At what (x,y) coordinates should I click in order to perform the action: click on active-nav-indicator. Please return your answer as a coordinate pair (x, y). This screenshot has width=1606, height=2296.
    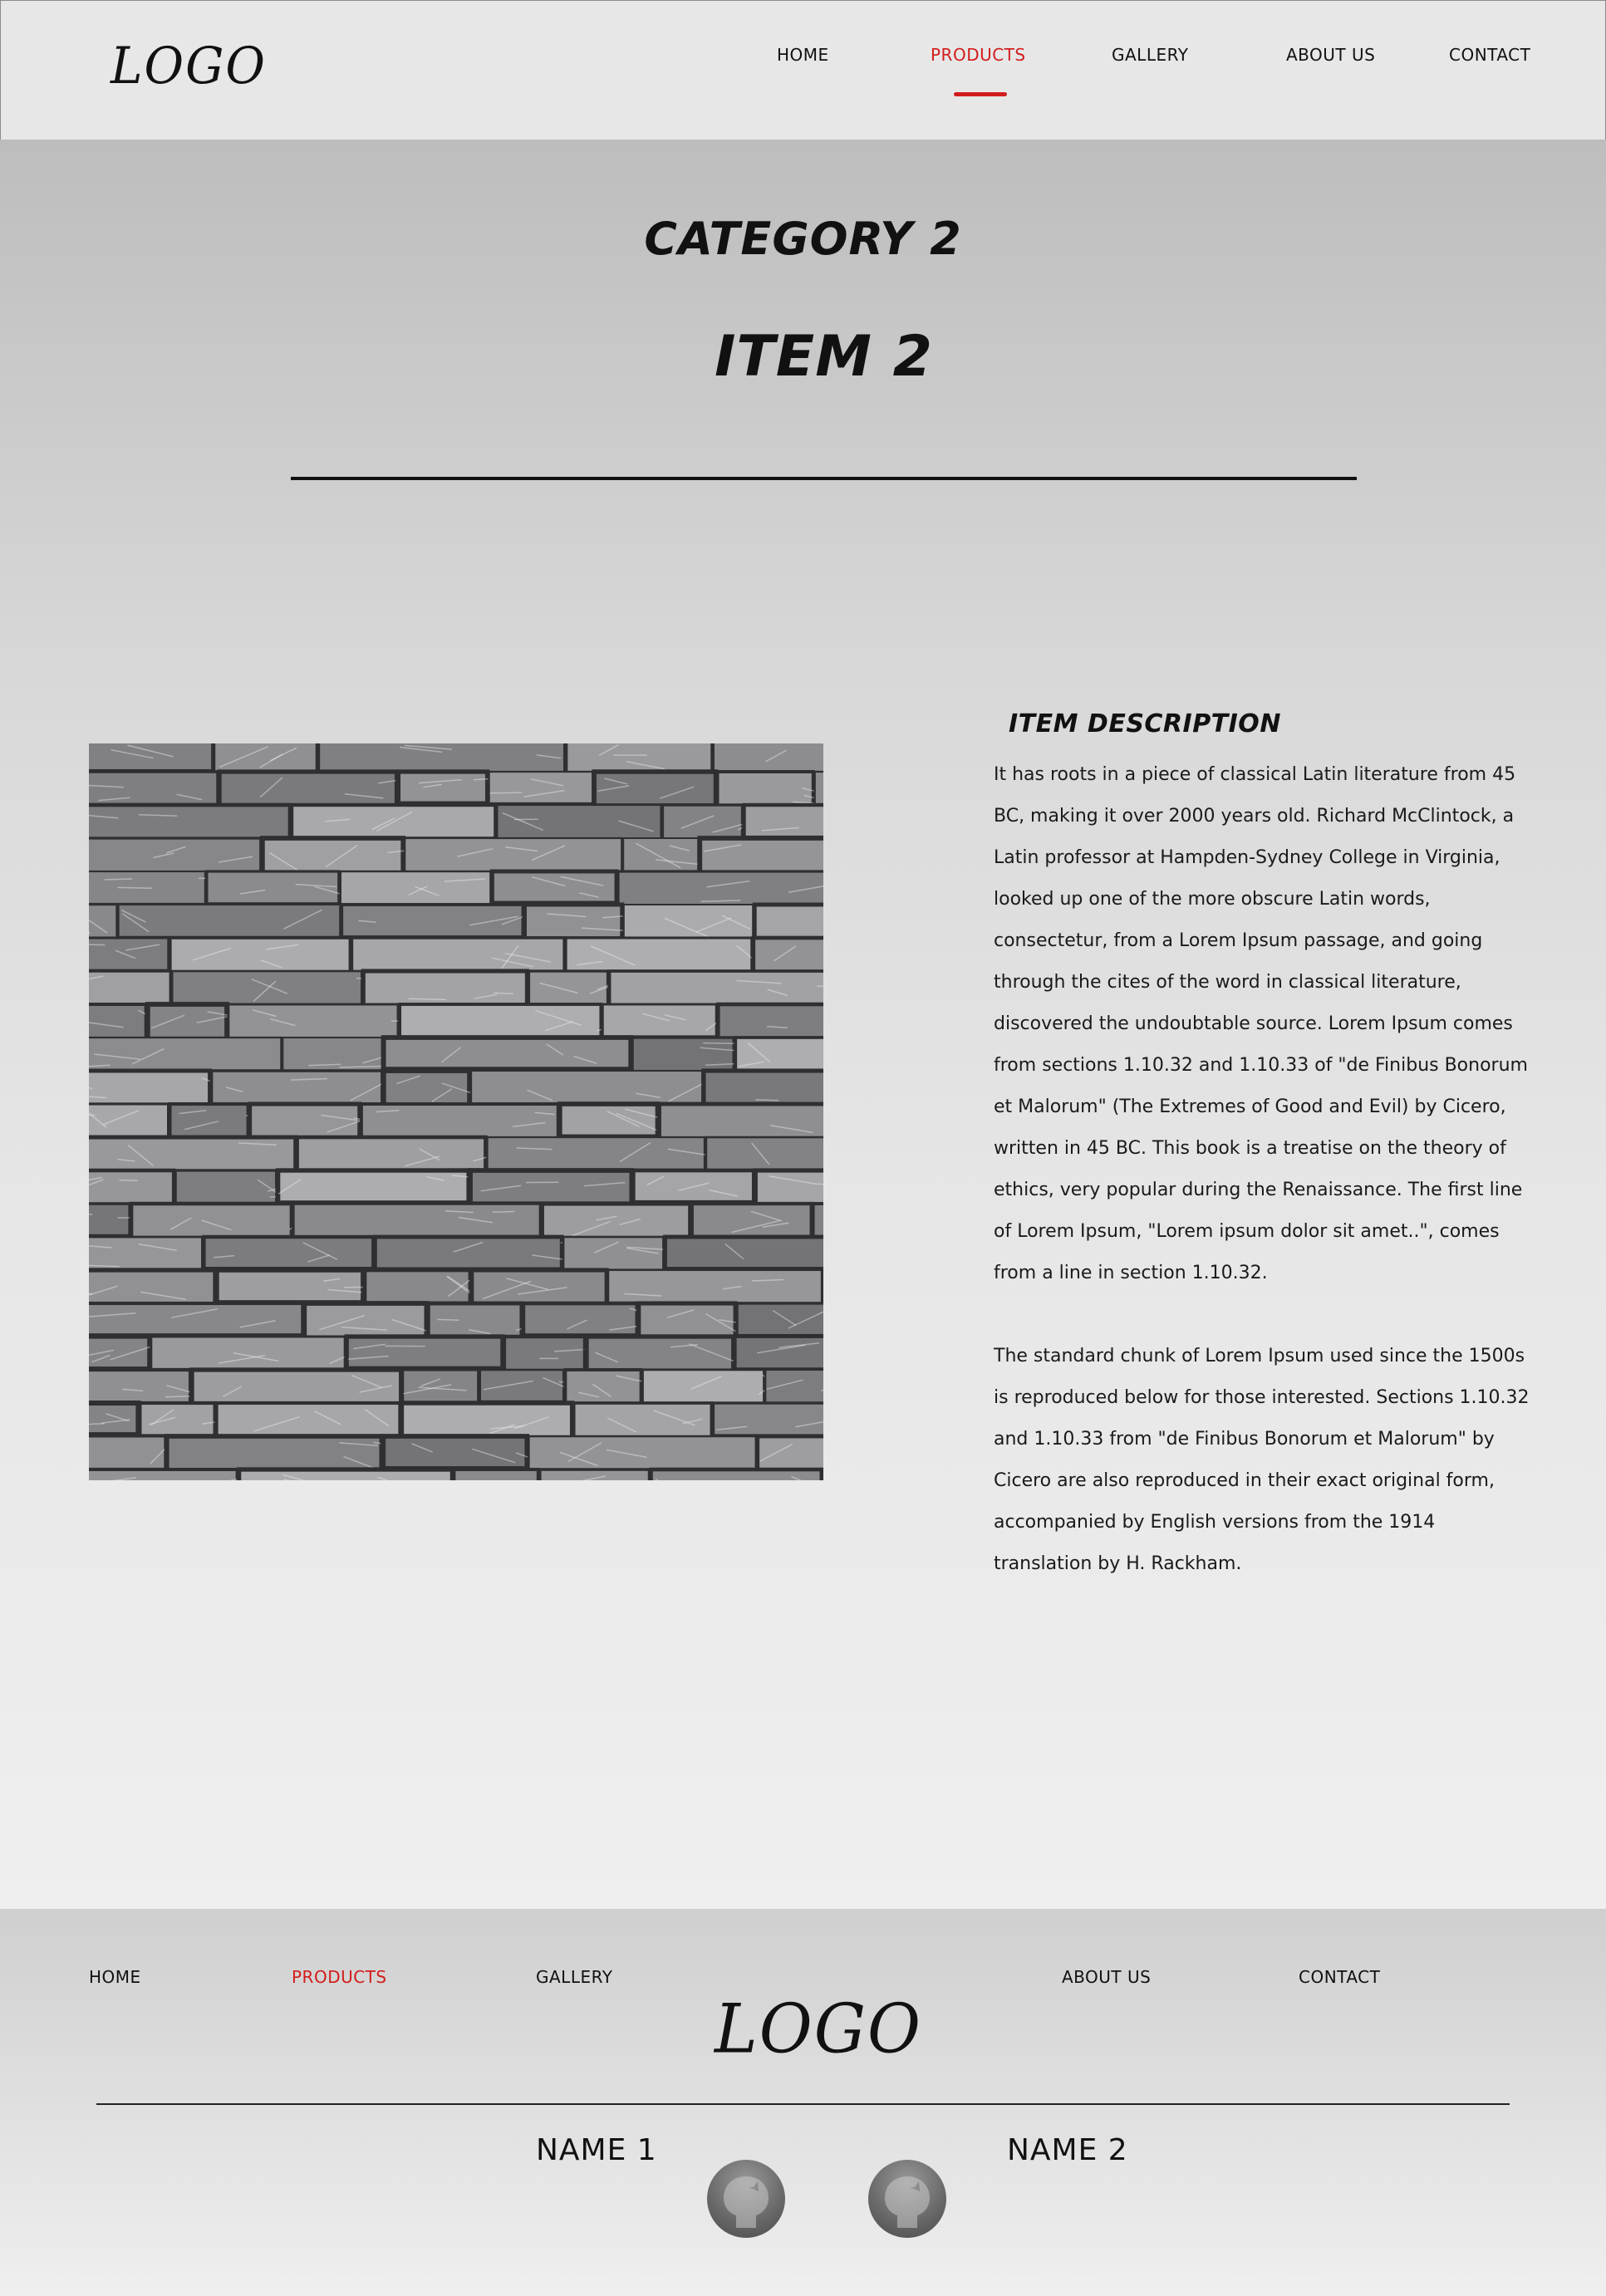
    Looking at the image, I should click on (980, 94).